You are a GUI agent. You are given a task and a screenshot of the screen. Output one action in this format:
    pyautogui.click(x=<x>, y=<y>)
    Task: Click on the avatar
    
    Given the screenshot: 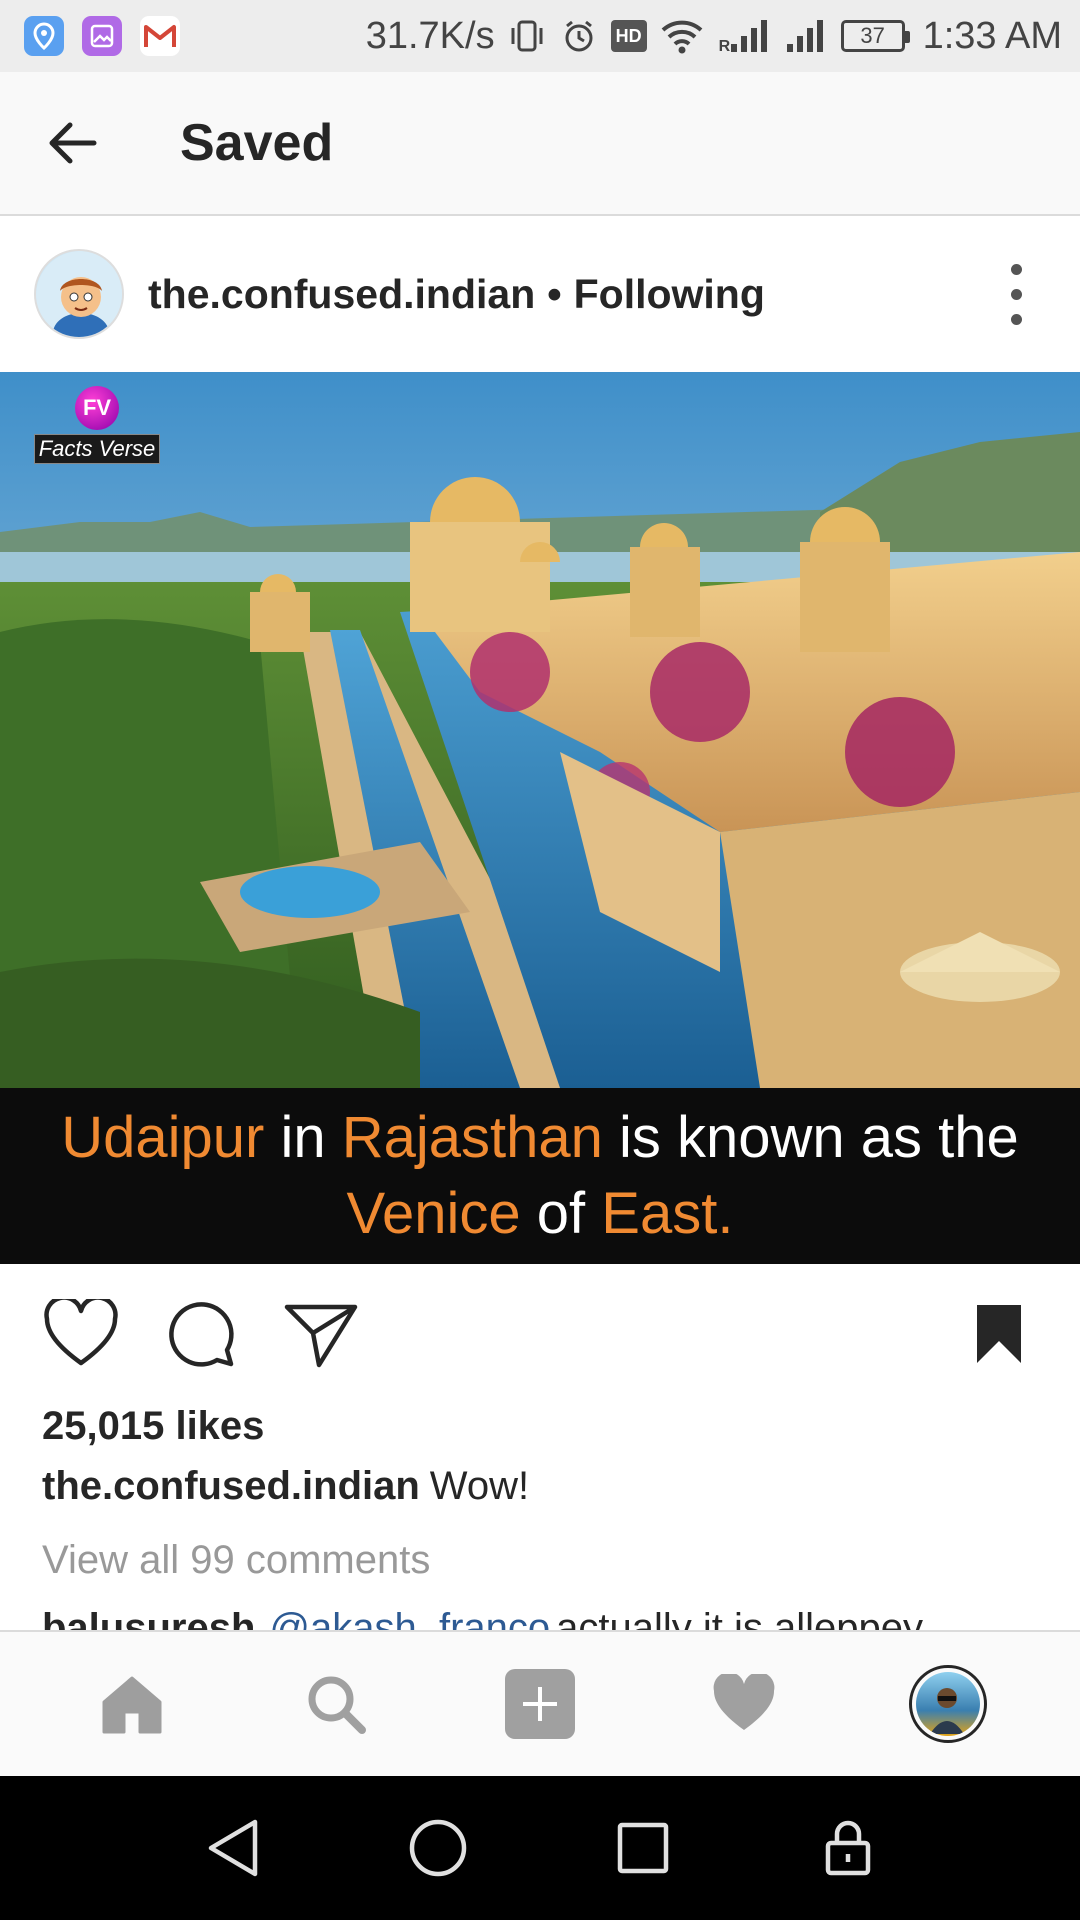 What is the action you would take?
    pyautogui.click(x=79, y=294)
    